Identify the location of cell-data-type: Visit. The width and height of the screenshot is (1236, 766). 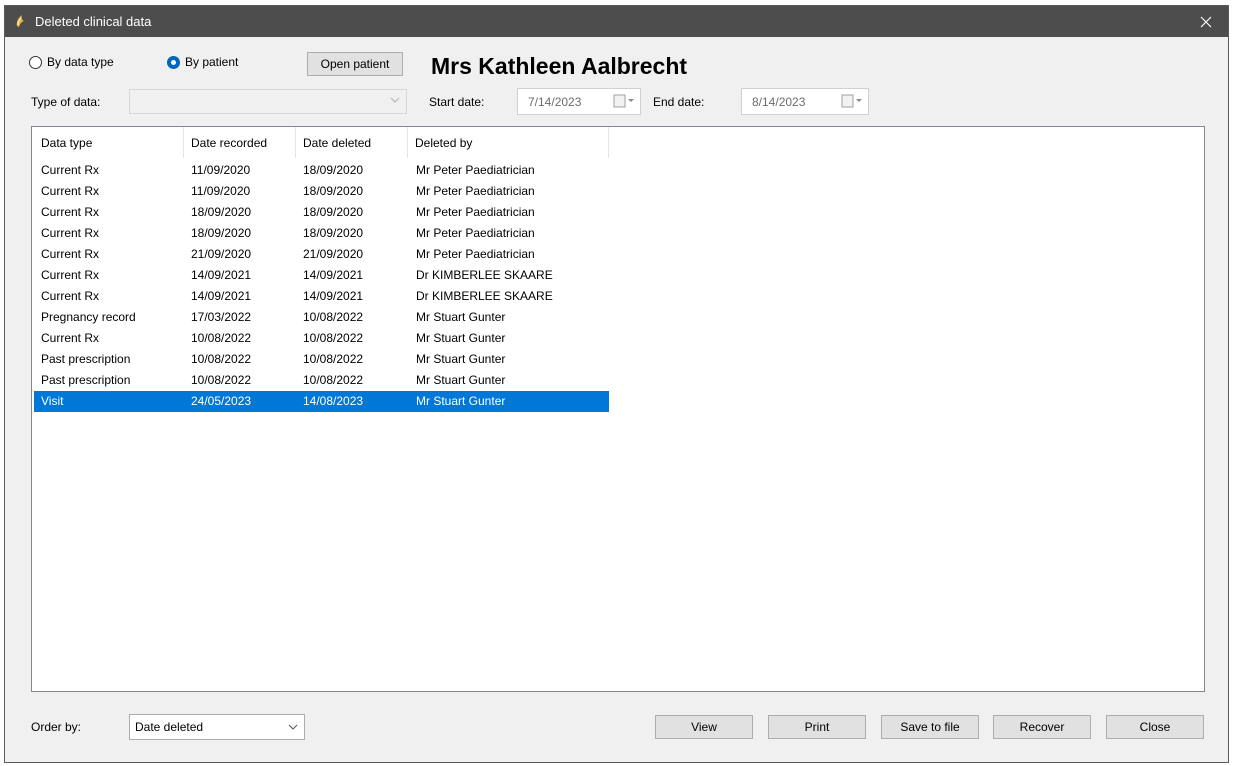
(52, 401).